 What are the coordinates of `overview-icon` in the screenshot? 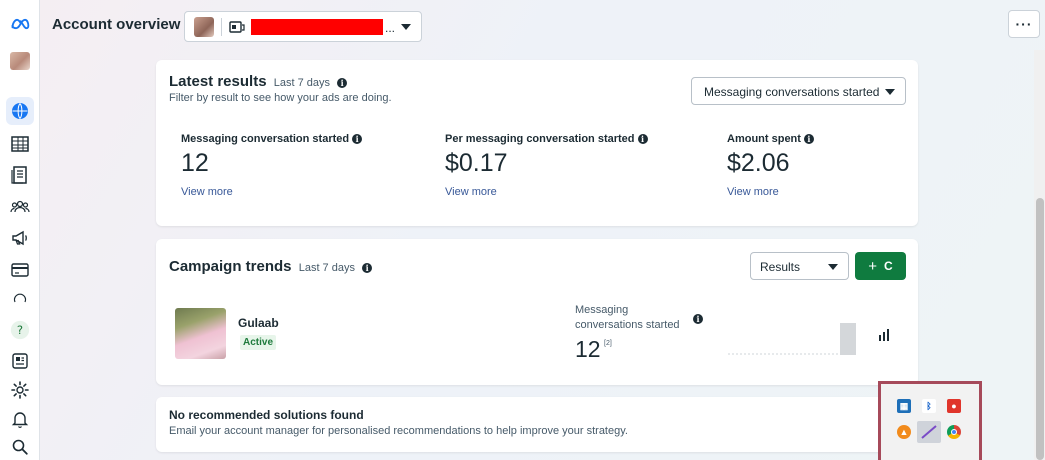 It's located at (20, 111).